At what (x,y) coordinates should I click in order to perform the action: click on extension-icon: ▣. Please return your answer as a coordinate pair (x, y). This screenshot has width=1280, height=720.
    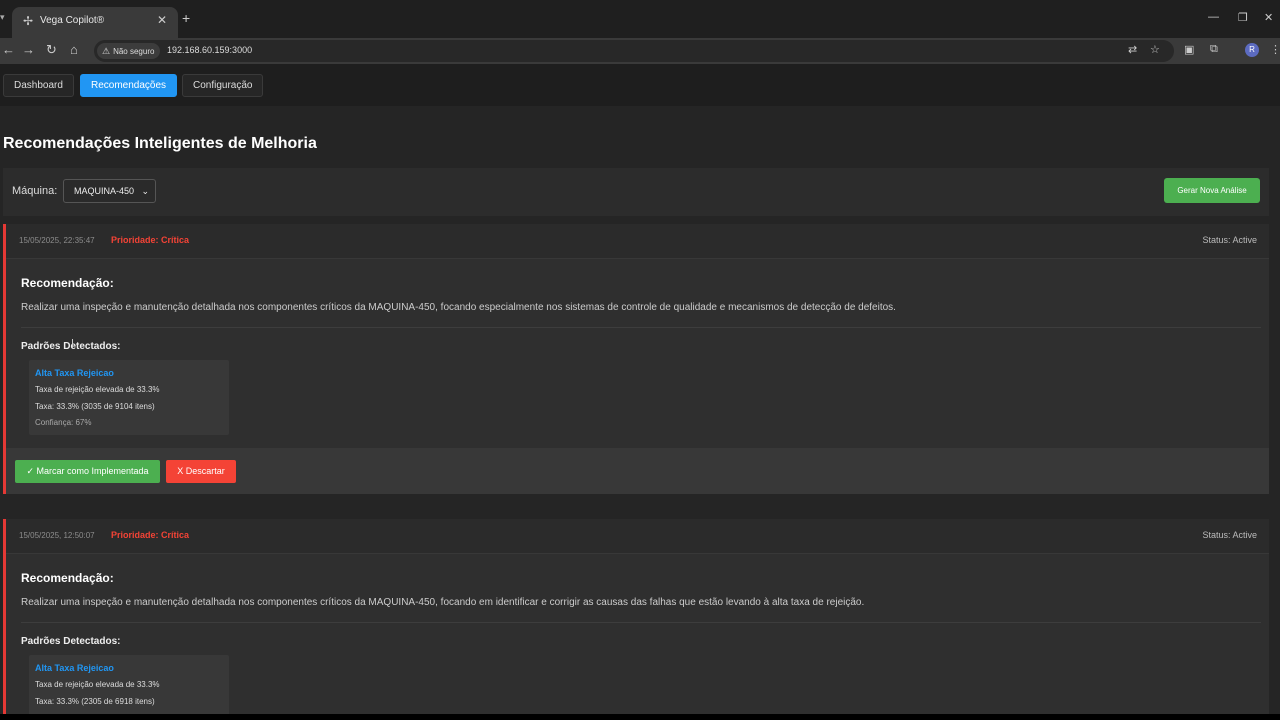
    Looking at the image, I should click on (1189, 49).